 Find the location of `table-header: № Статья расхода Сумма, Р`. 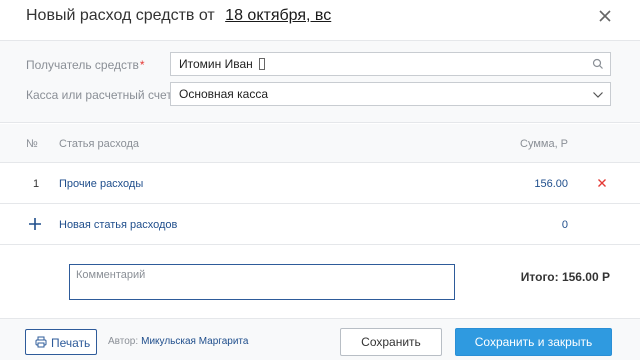

table-header: № Статья расхода Сумма, Р is located at coordinates (320, 143).